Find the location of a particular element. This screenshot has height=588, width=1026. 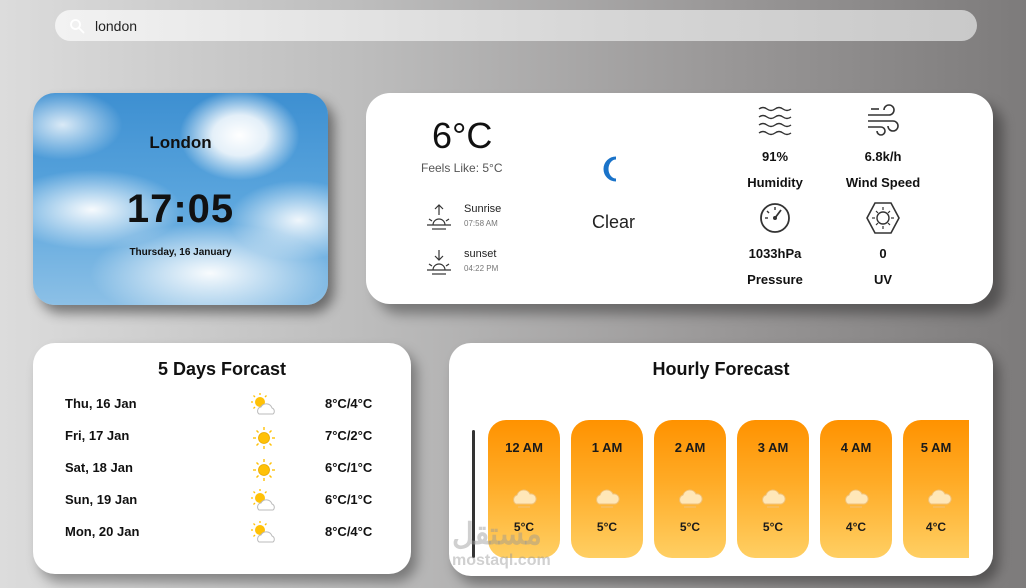

sunset-time: 04:22 PM is located at coordinates (481, 268).